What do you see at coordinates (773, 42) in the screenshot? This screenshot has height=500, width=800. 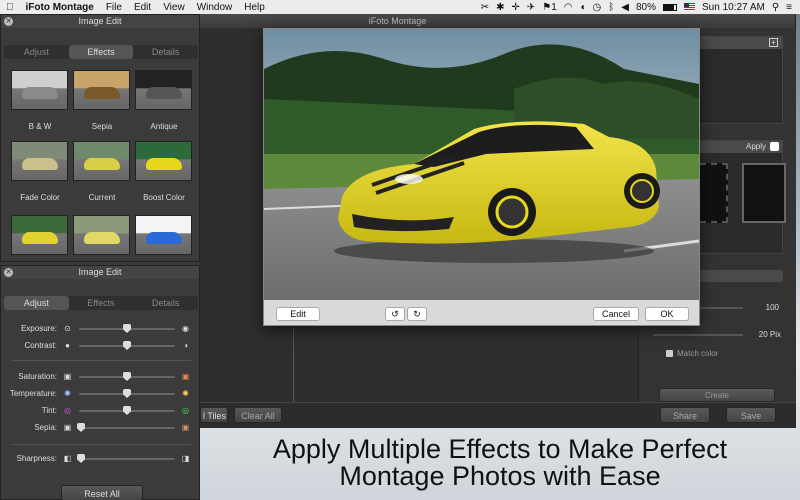 I see `expand-icon: +` at bounding box center [773, 42].